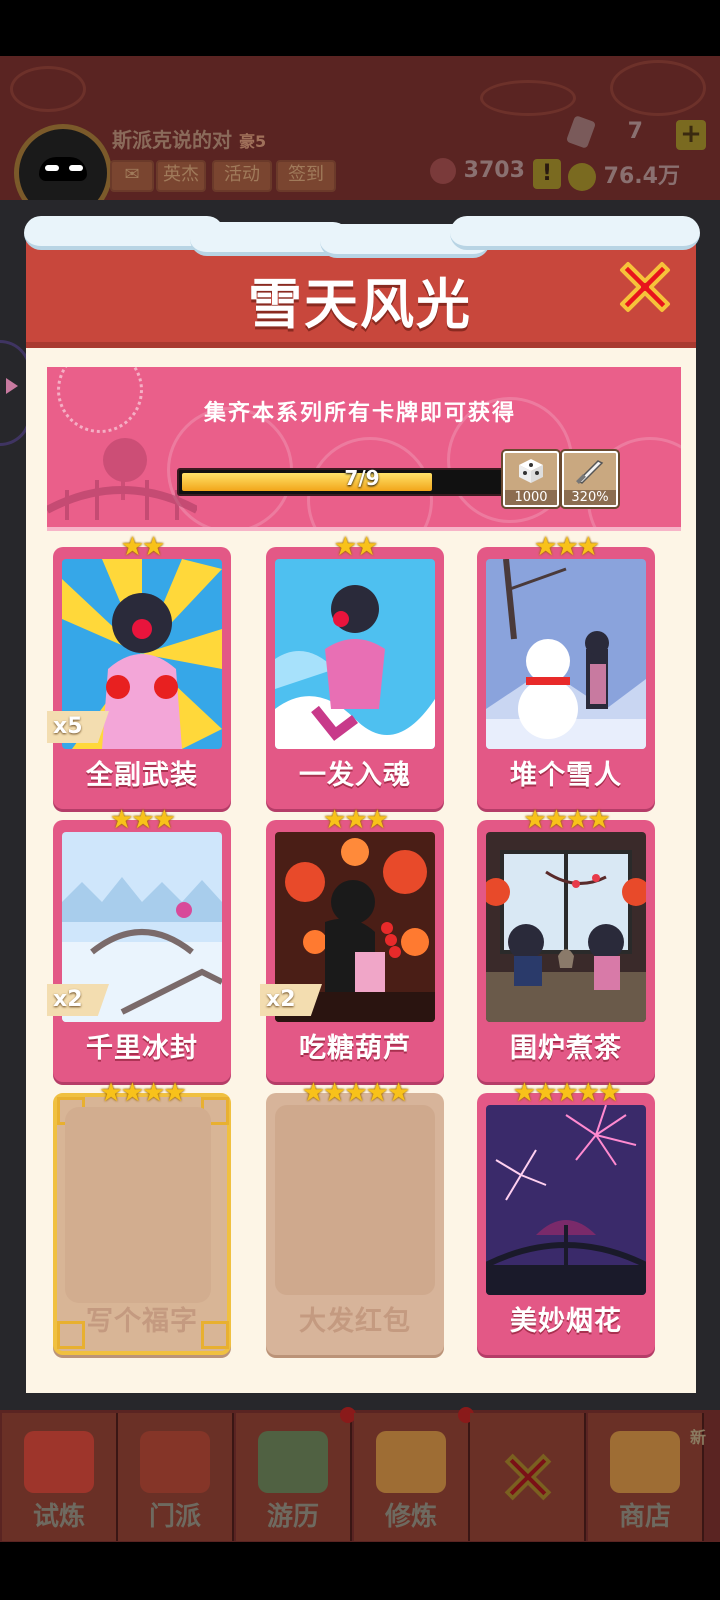  Describe the element at coordinates (582, 177) in the screenshot. I see `coin-icon` at that location.